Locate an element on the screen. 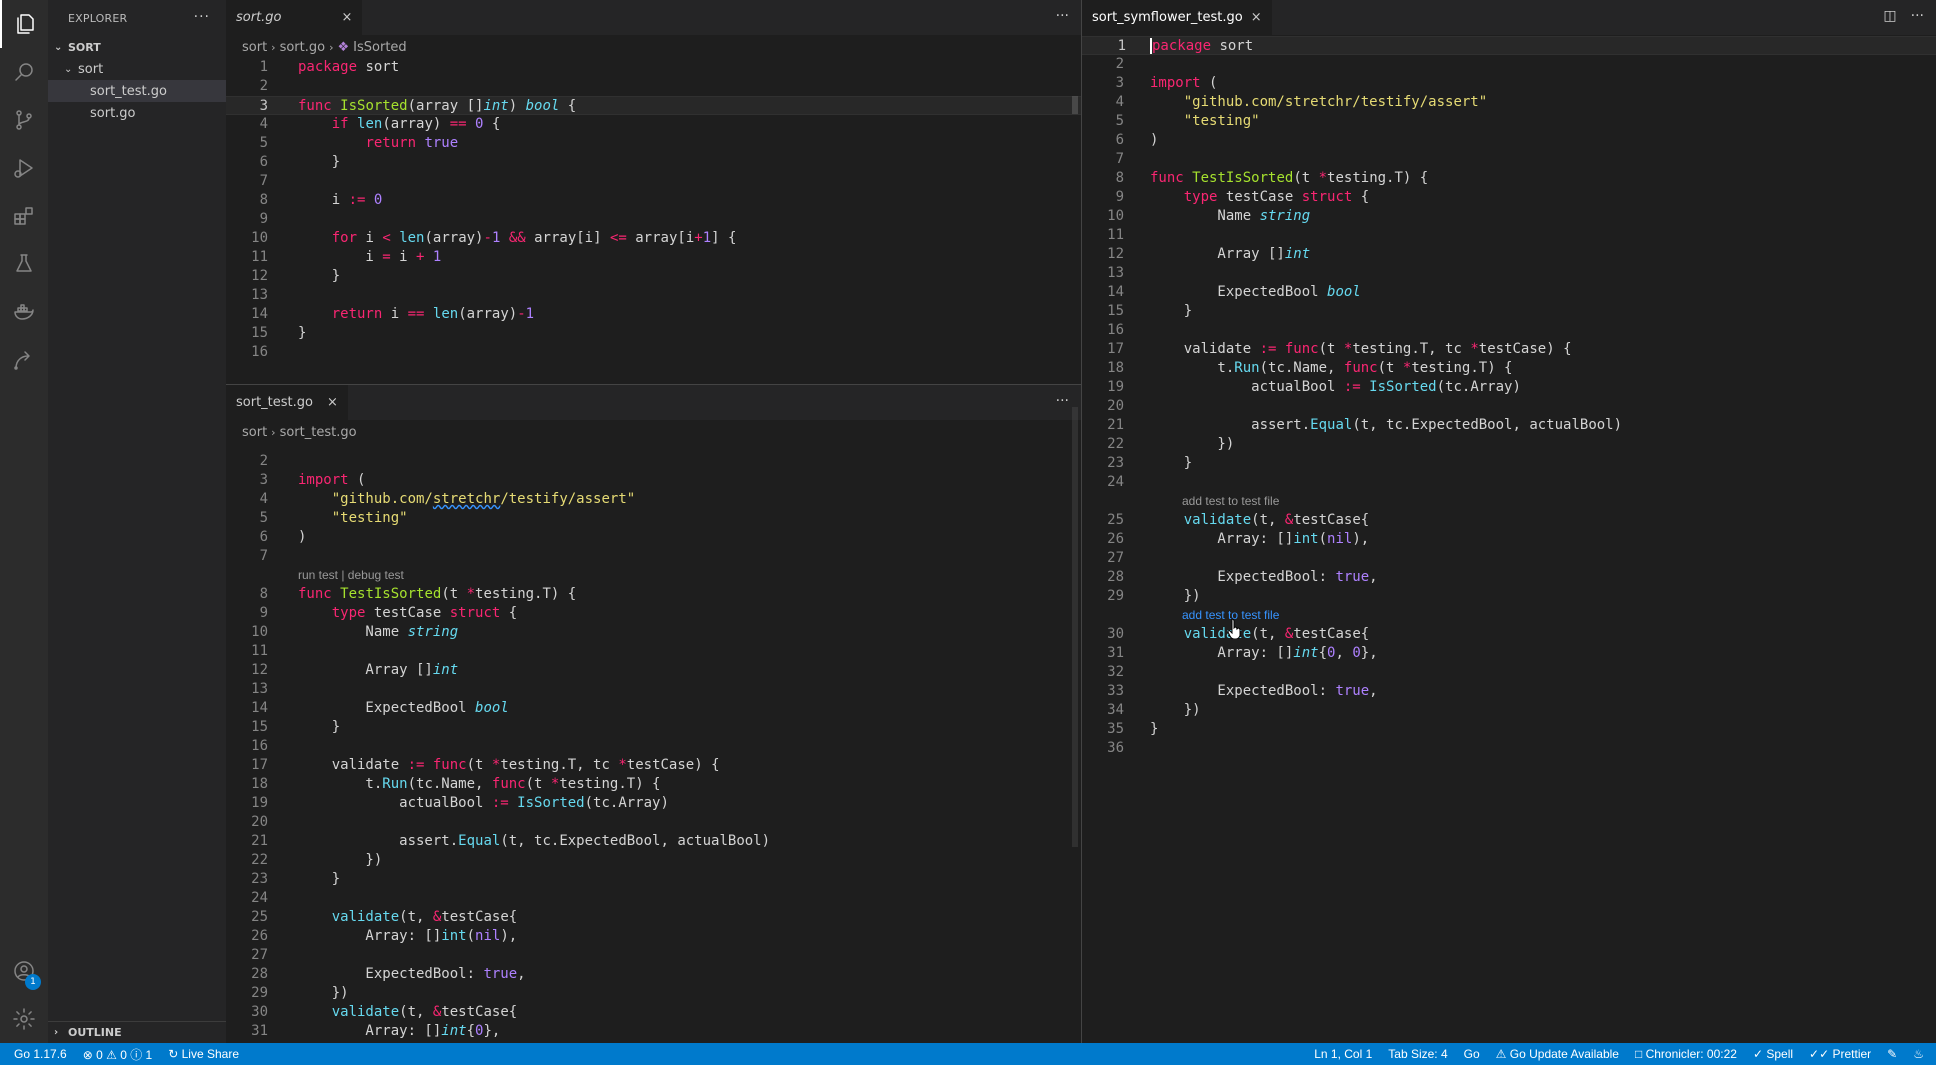 Image resolution: width=1936 pixels, height=1065 pixels. line-number: 23 is located at coordinates (1115, 463).